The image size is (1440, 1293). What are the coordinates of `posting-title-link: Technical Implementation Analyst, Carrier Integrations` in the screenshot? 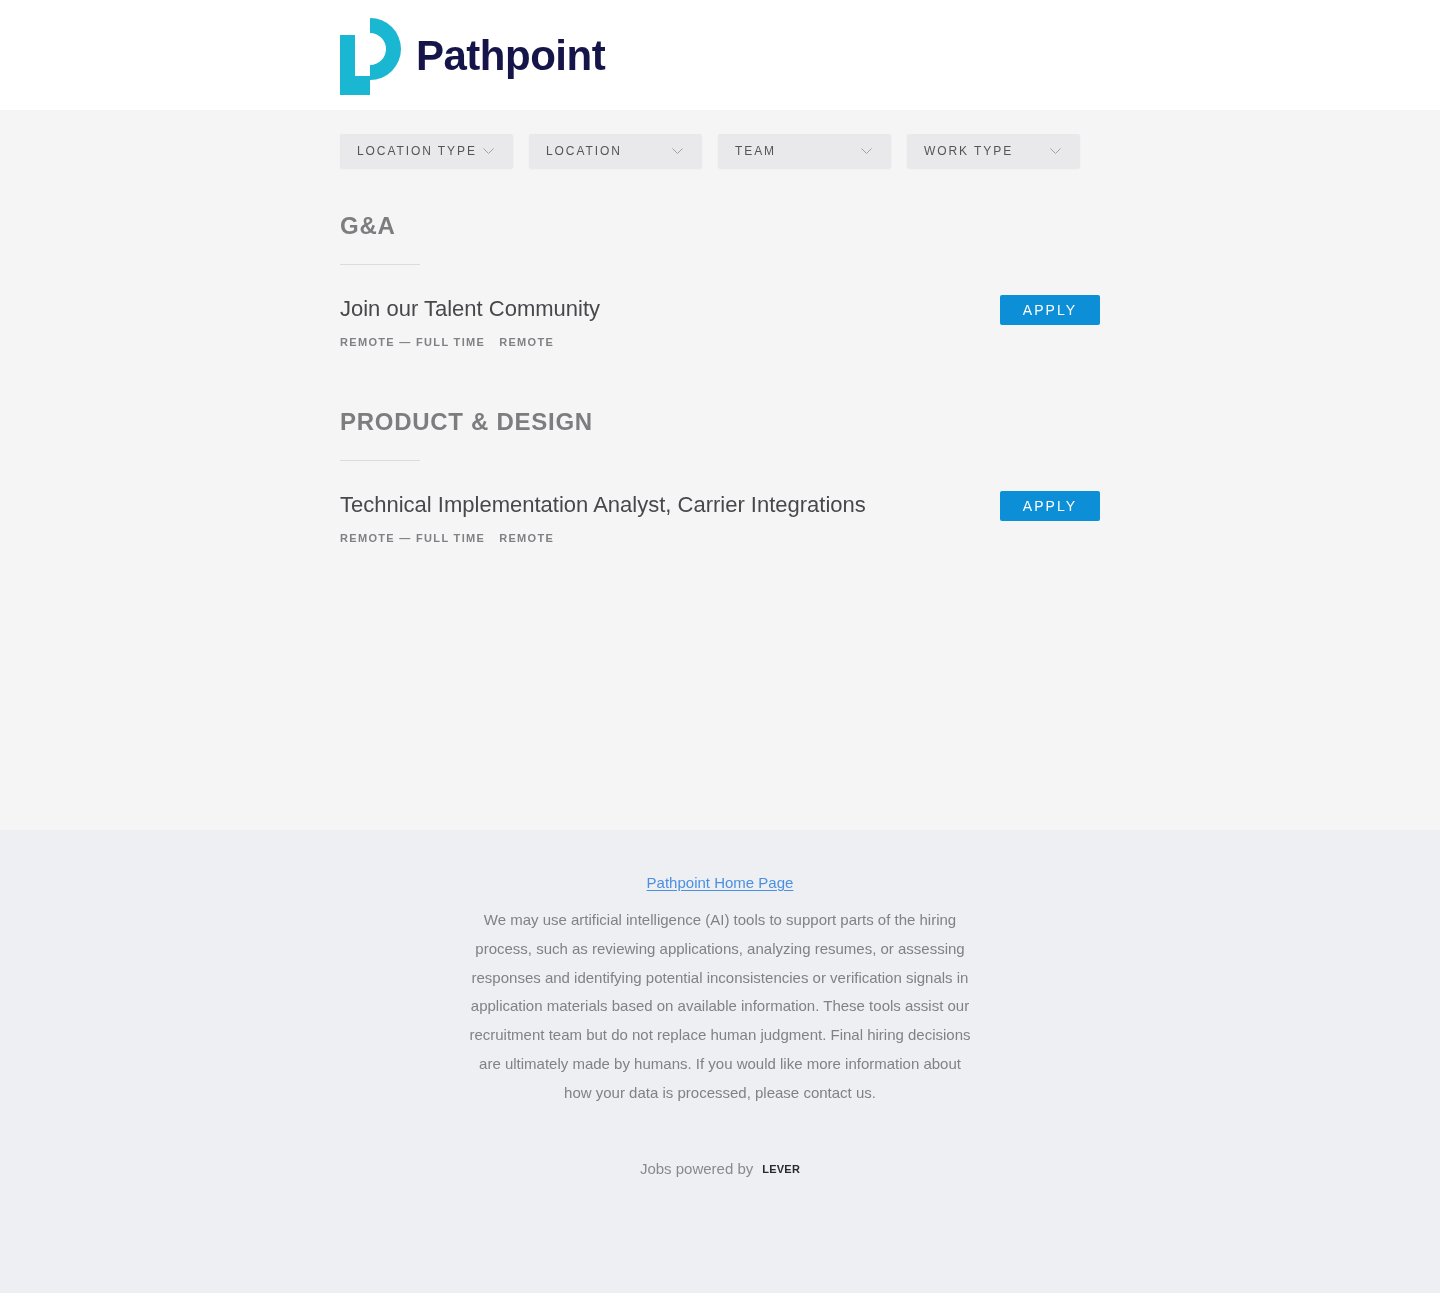 It's located at (603, 505).